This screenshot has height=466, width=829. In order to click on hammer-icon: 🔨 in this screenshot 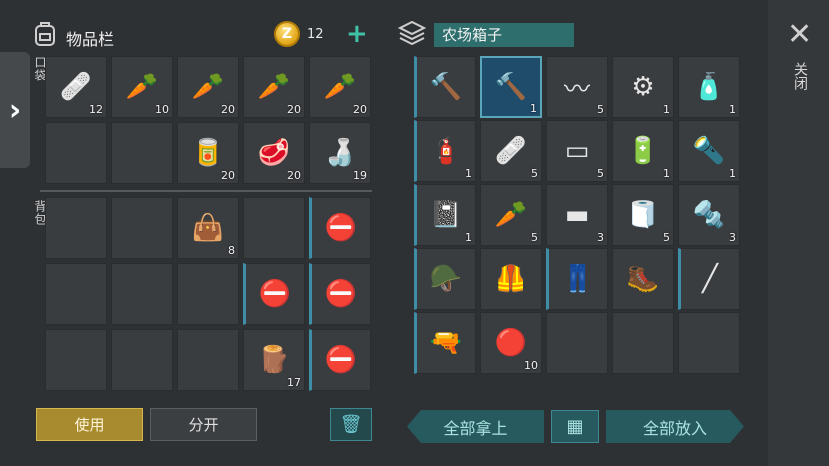, I will do `click(446, 87)`.